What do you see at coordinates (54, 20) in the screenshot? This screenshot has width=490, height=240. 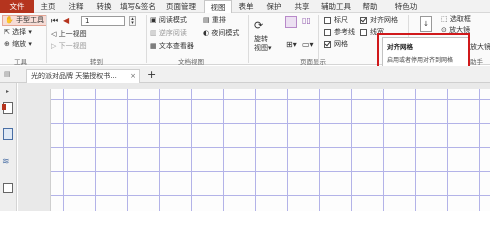 I see `first-page-button: ⏮` at bounding box center [54, 20].